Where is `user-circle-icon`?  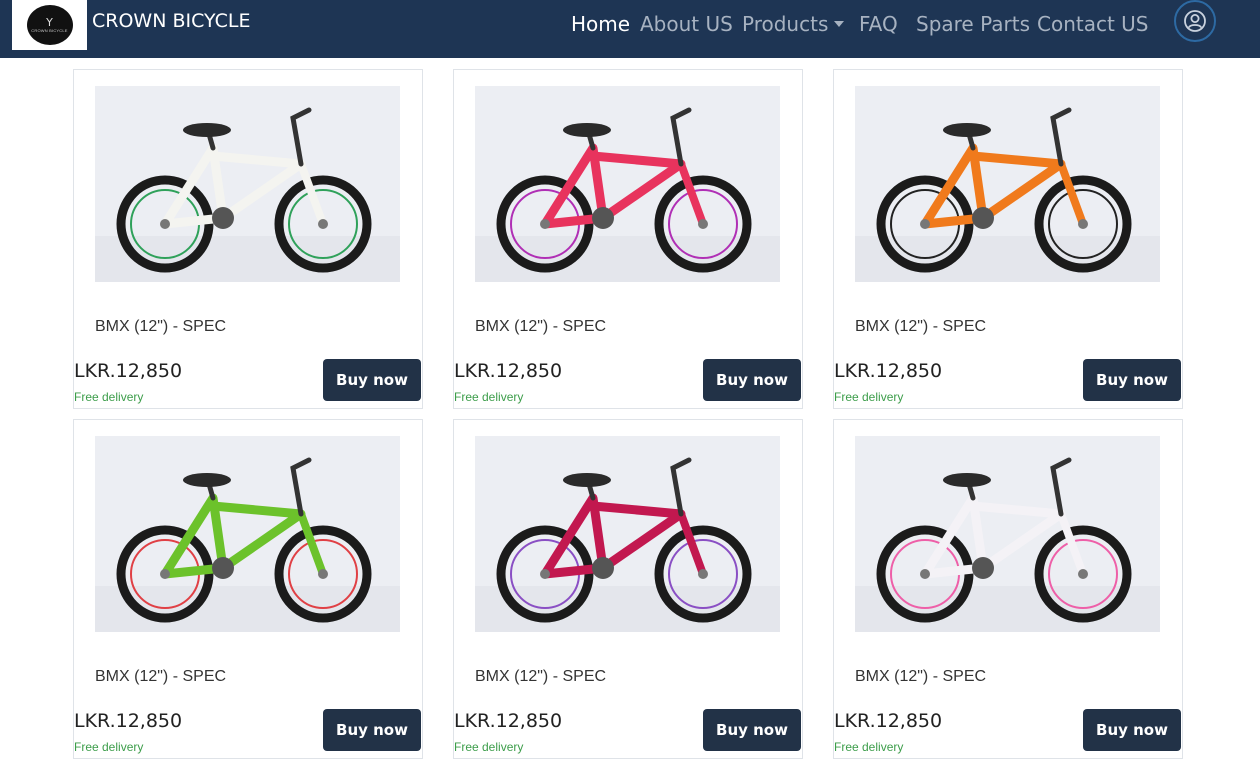 user-circle-icon is located at coordinates (1195, 21).